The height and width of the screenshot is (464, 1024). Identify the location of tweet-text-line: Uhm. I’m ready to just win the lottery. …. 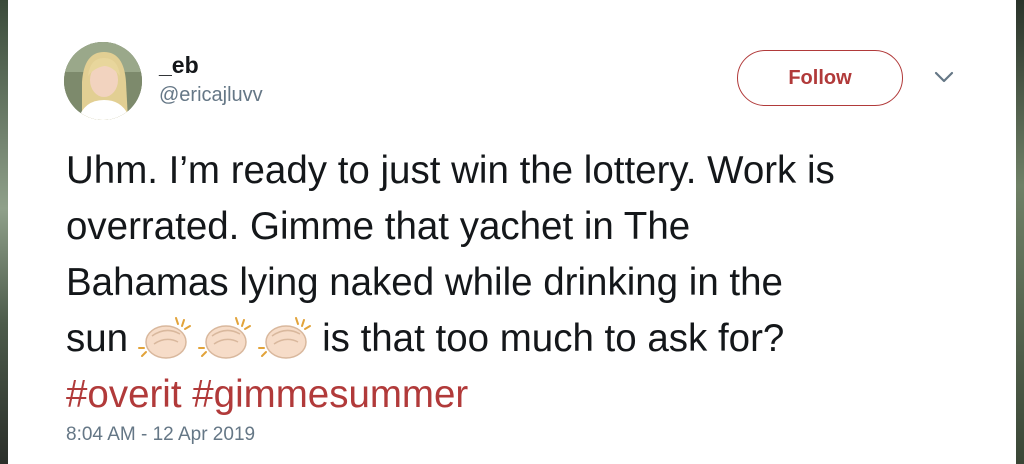
(450, 170).